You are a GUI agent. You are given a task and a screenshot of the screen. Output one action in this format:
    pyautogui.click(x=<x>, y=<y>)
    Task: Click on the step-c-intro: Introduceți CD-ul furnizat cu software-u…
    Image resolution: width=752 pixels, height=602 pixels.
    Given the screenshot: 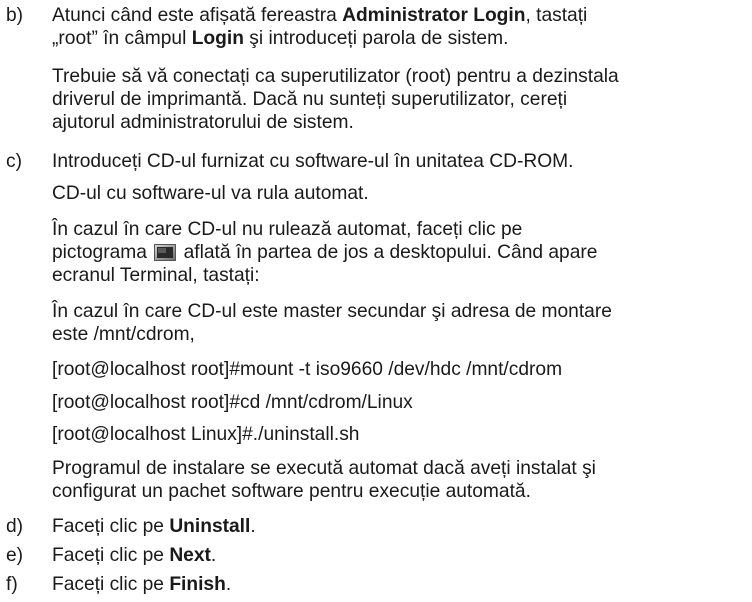 What is the action you would take?
    pyautogui.click(x=313, y=161)
    